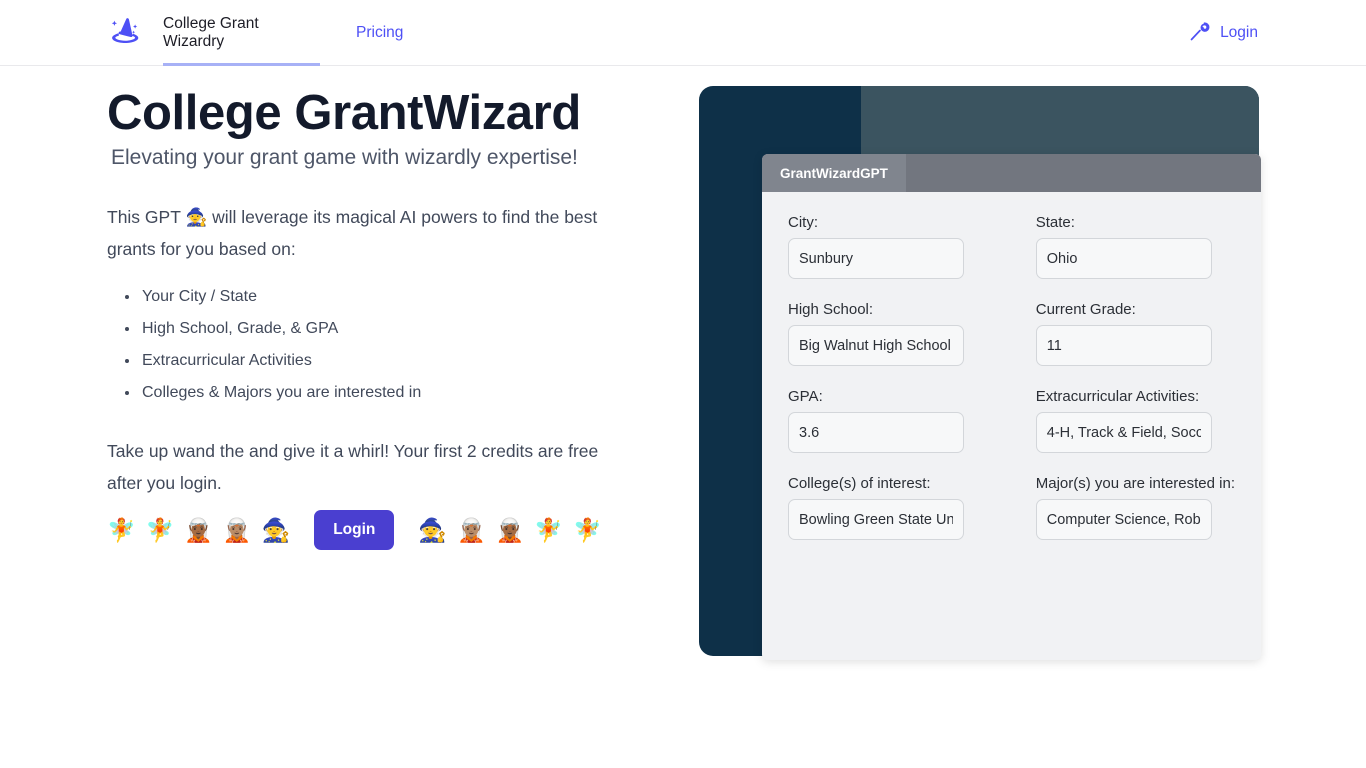 This screenshot has height=768, width=1366. What do you see at coordinates (876, 432) in the screenshot?
I see `gpa-input` at bounding box center [876, 432].